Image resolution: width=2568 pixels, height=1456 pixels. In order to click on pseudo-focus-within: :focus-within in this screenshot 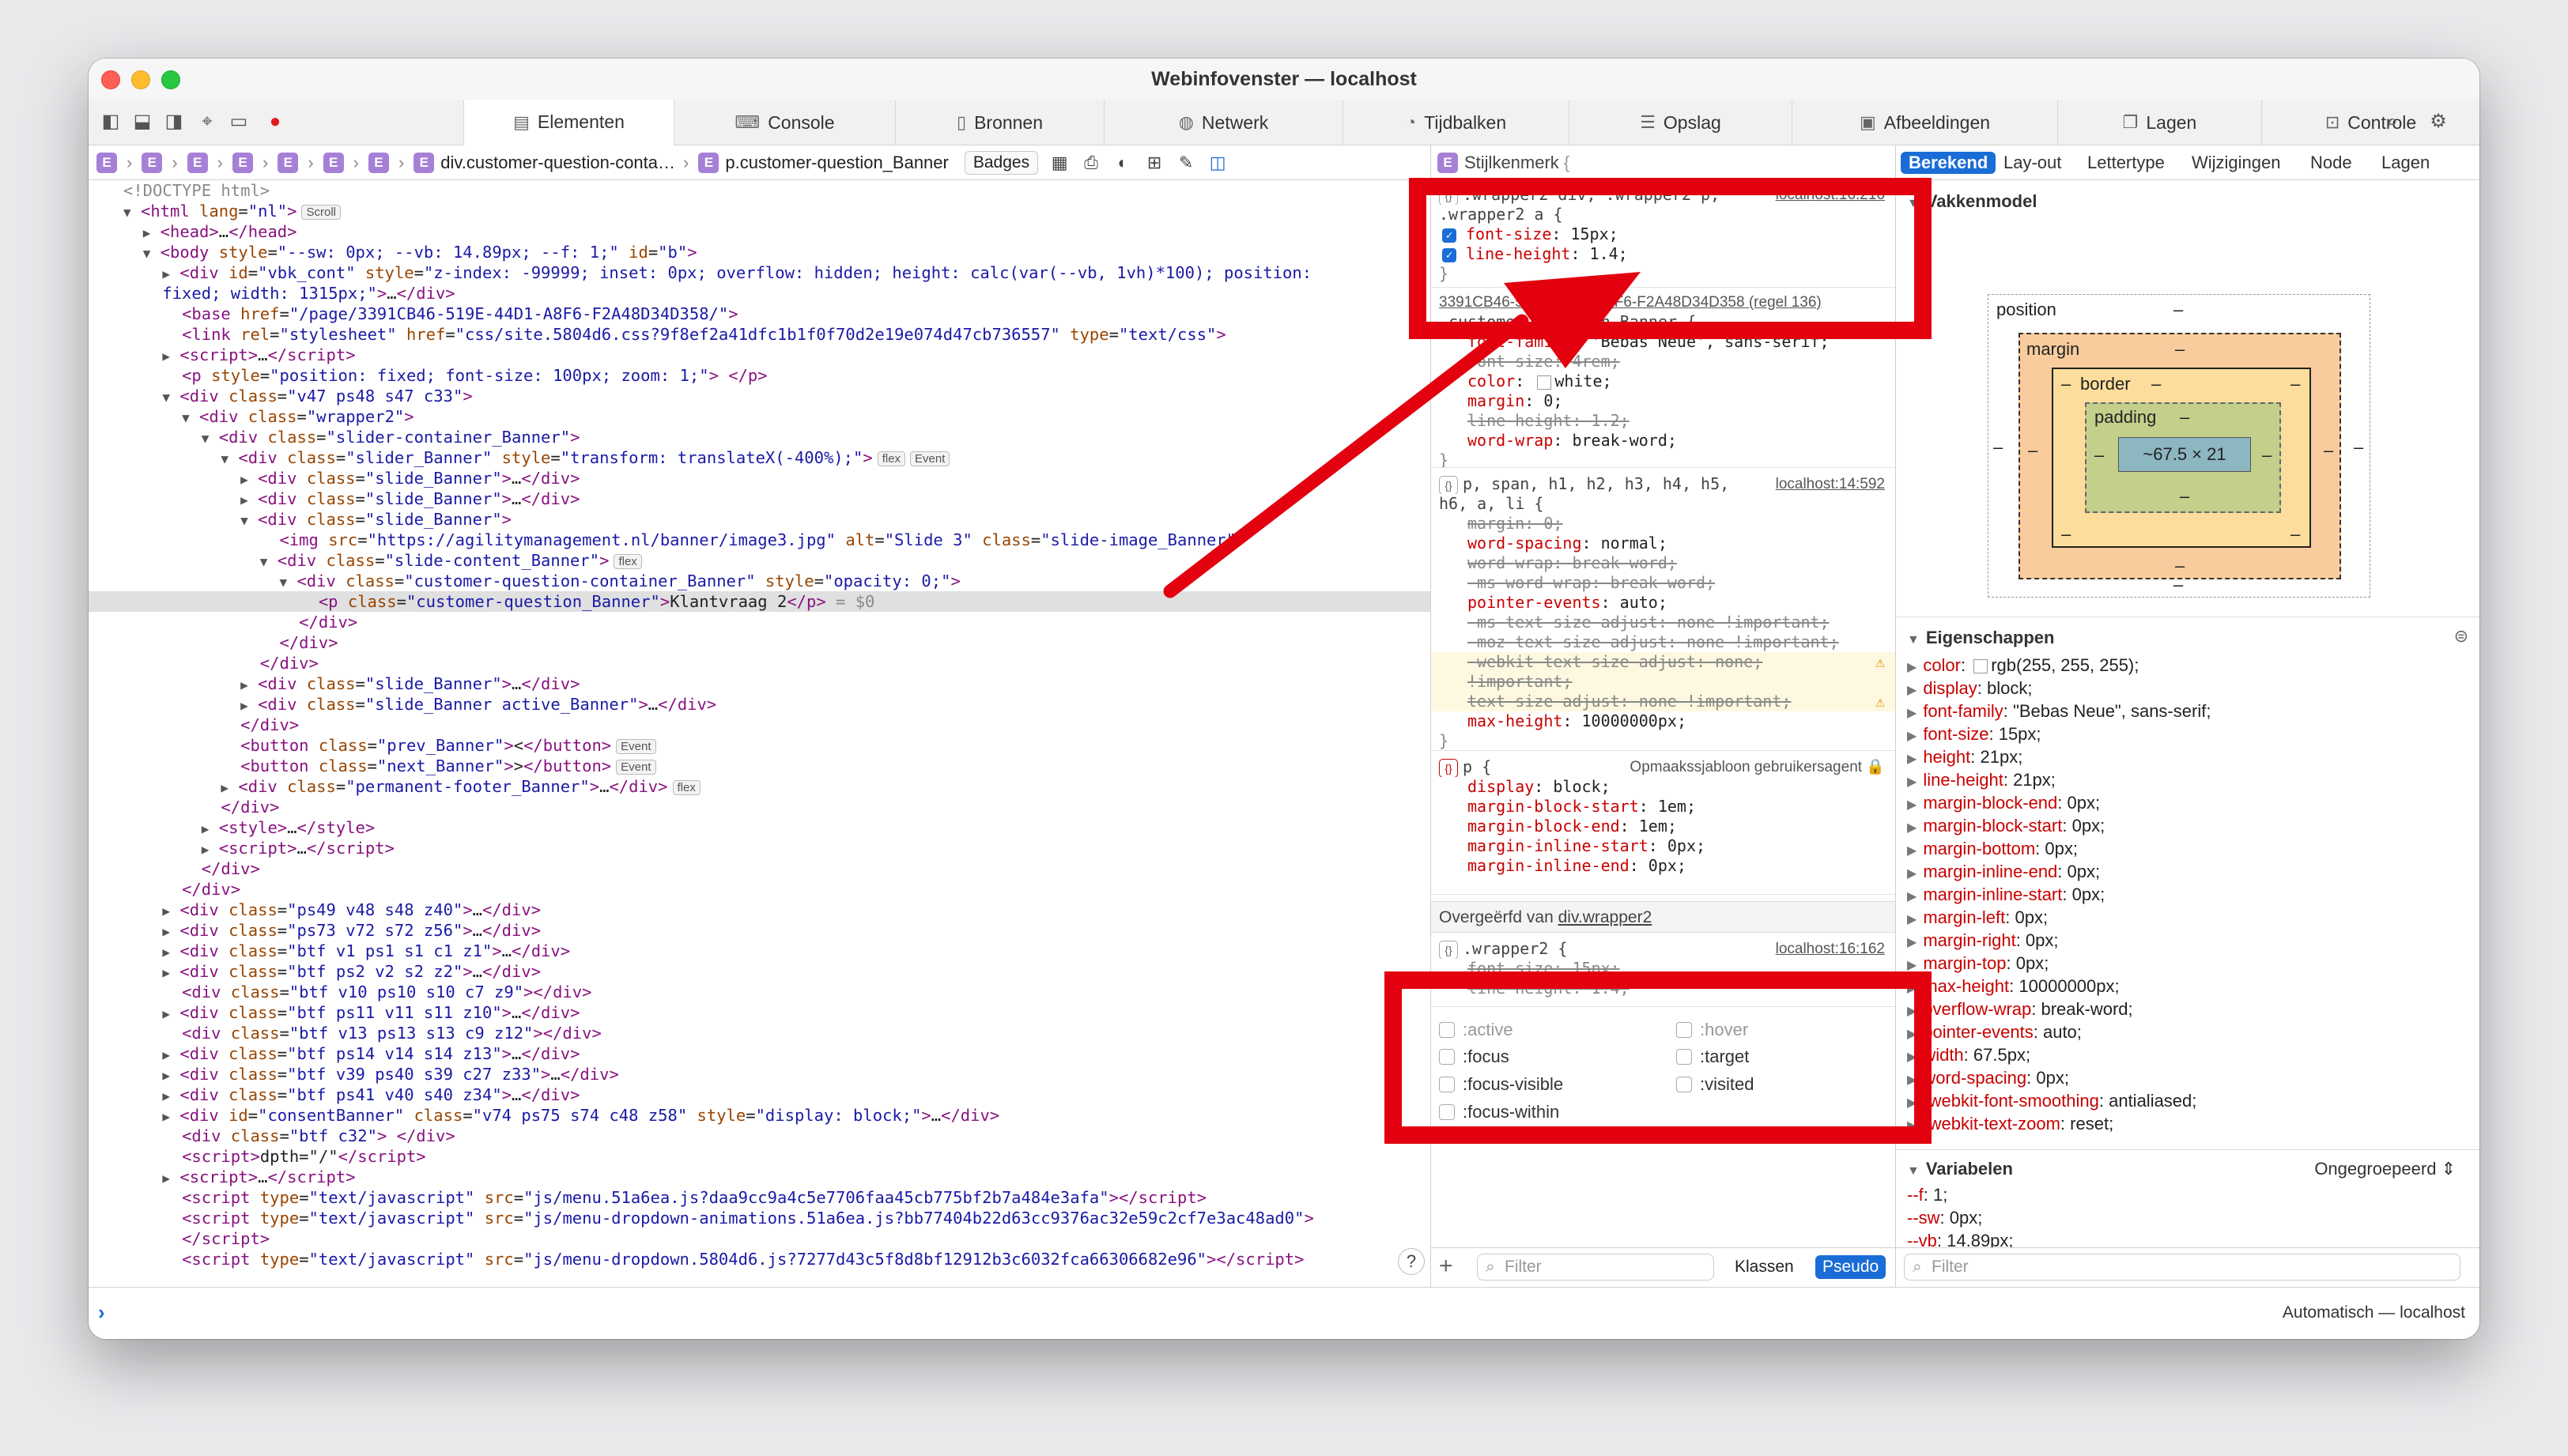, I will do `click(1499, 1112)`.